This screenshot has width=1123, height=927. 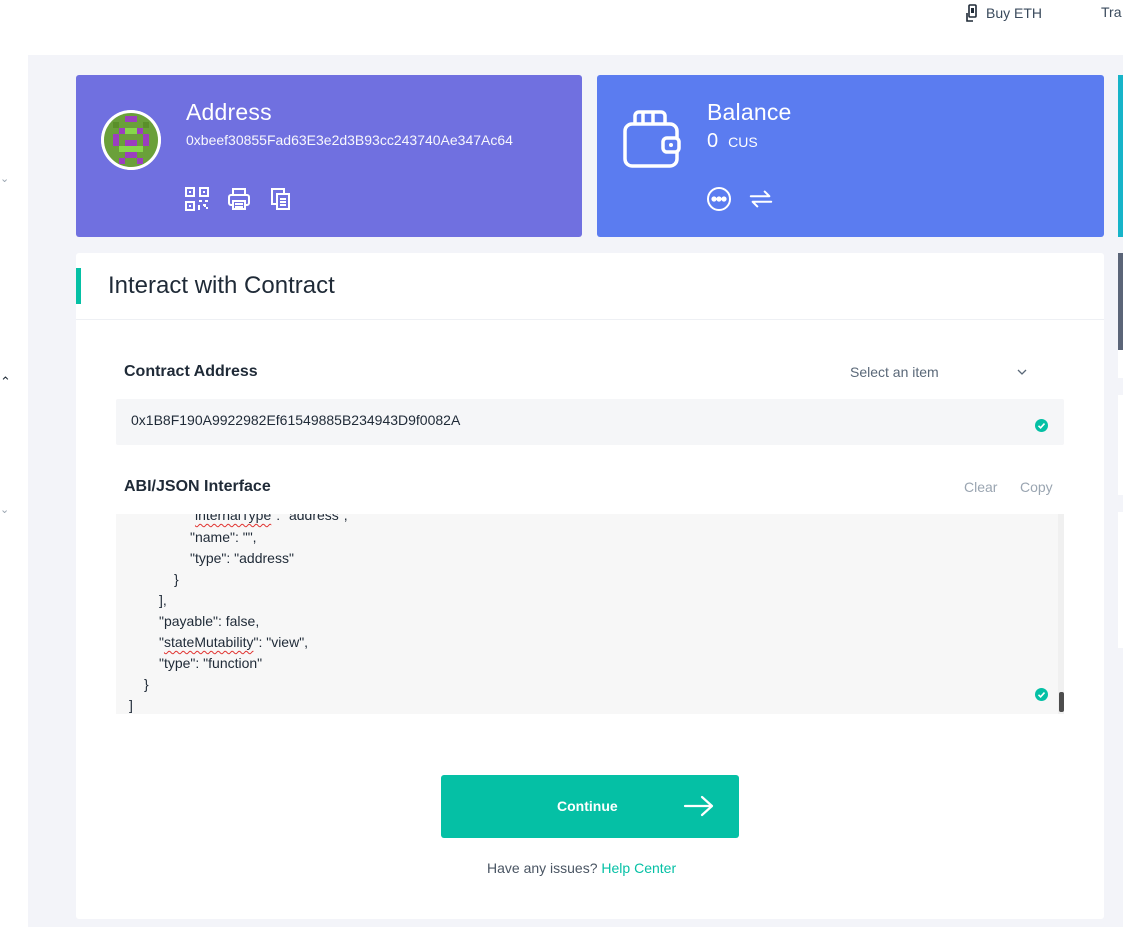 I want to click on contract-select: Select an item, so click(x=938, y=372).